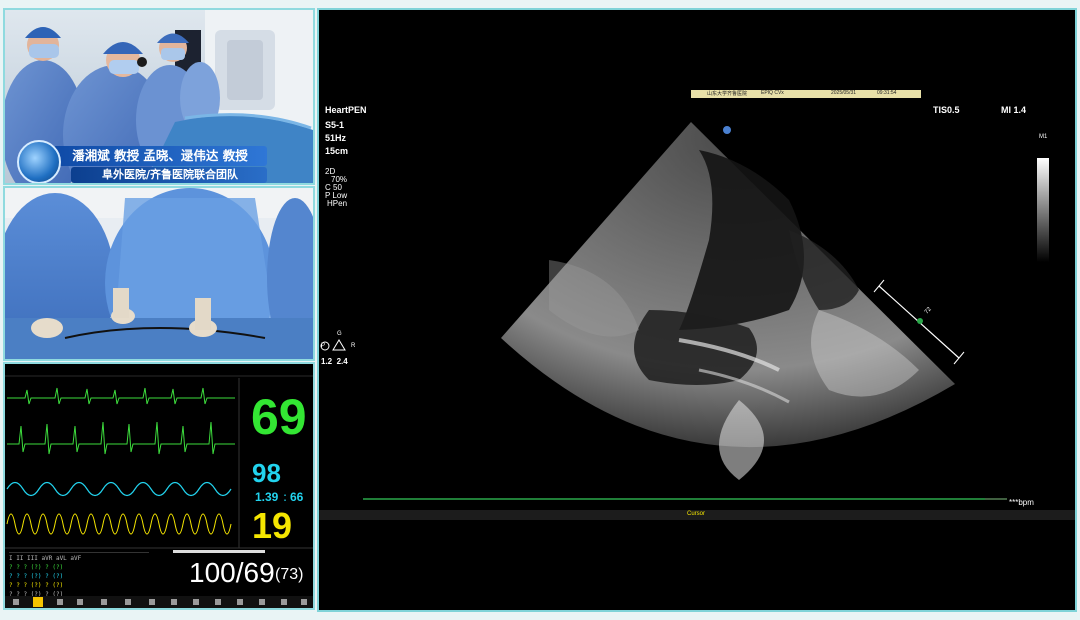 The width and height of the screenshot is (1080, 620). Describe the element at coordinates (160, 155) in the screenshot. I see `surgeon-names: 潘湘斌 教授 孟晓、逯伟达 教授` at that location.